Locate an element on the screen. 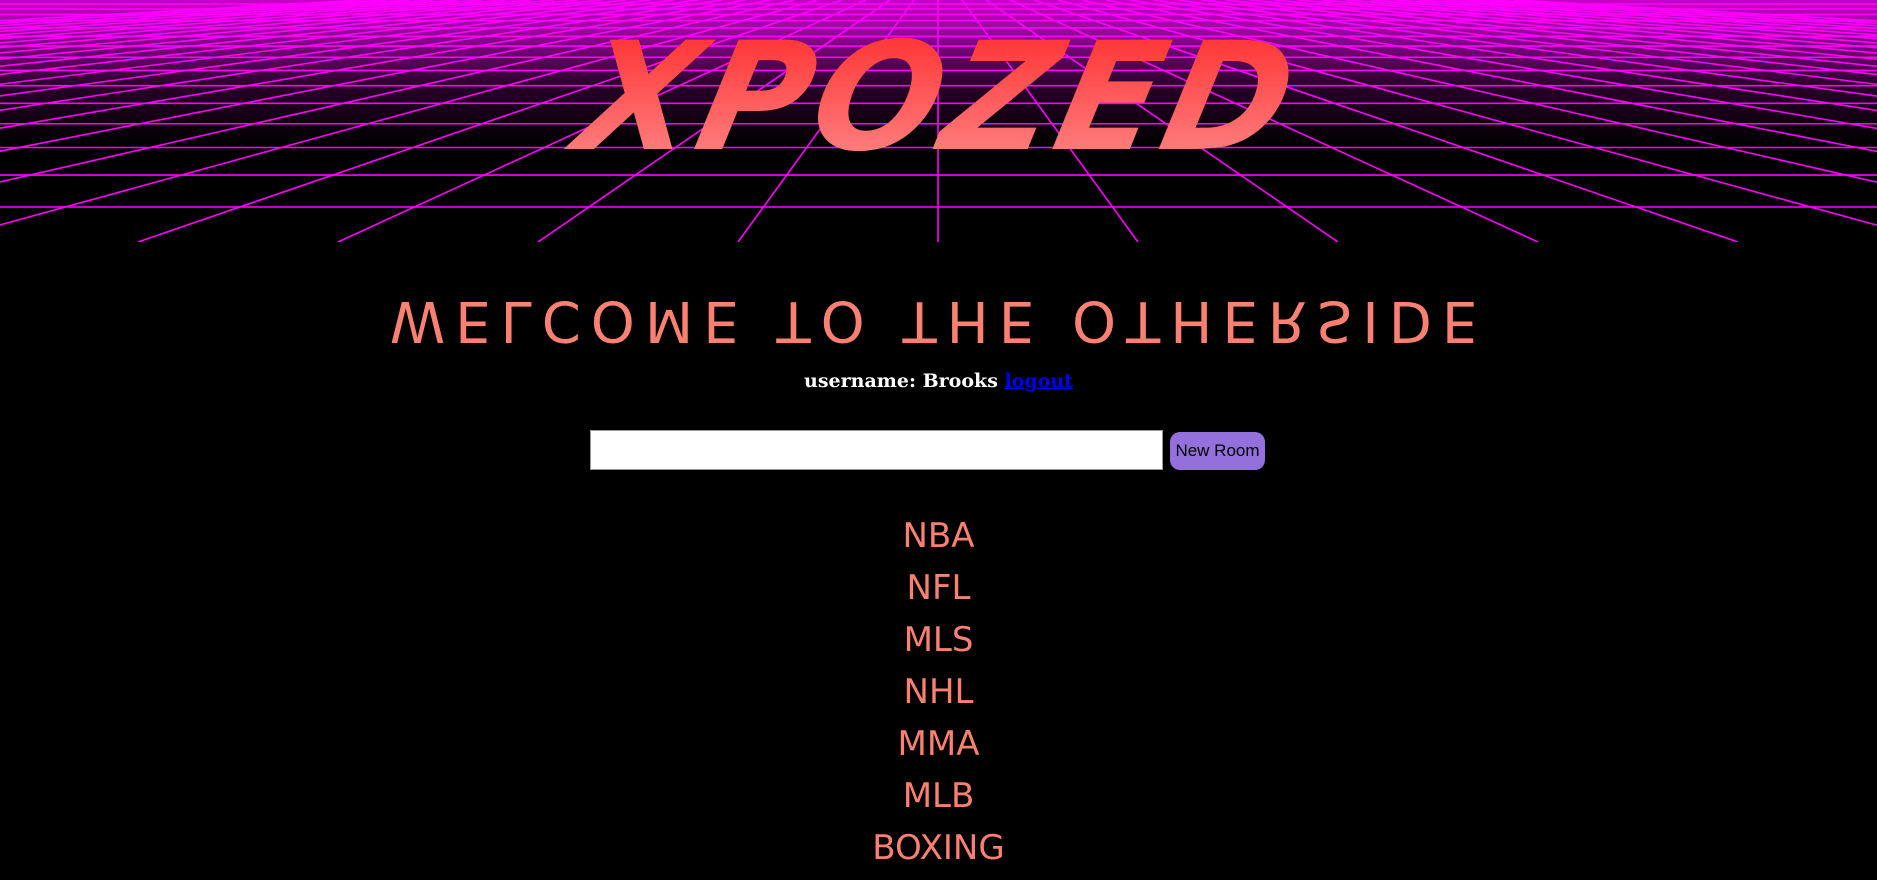  room-item: NHL is located at coordinates (938, 692).